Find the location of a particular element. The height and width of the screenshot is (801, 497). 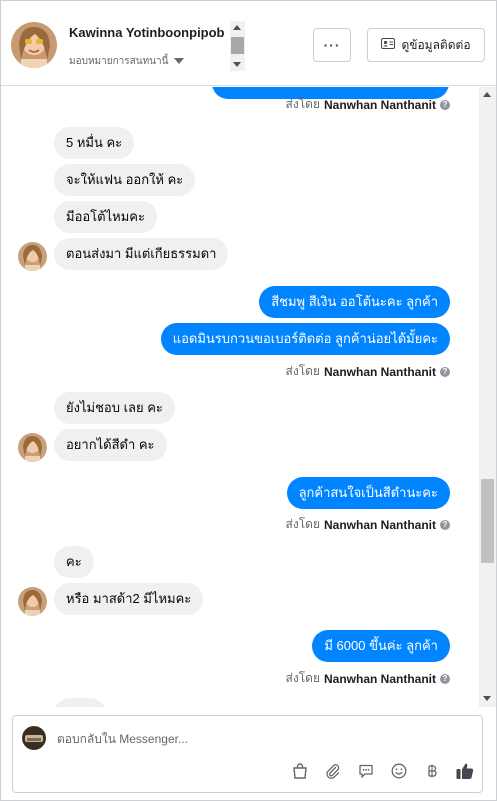

contact-avatar is located at coordinates (34, 45).